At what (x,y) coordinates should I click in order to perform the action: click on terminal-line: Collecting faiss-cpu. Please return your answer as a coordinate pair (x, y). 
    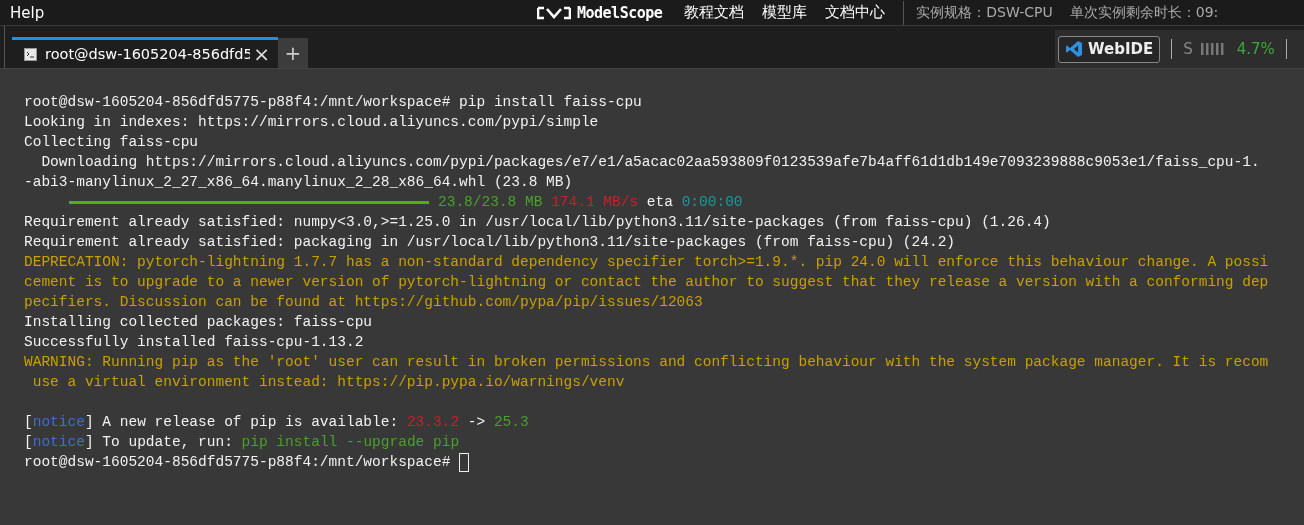
    Looking at the image, I should click on (111, 142).